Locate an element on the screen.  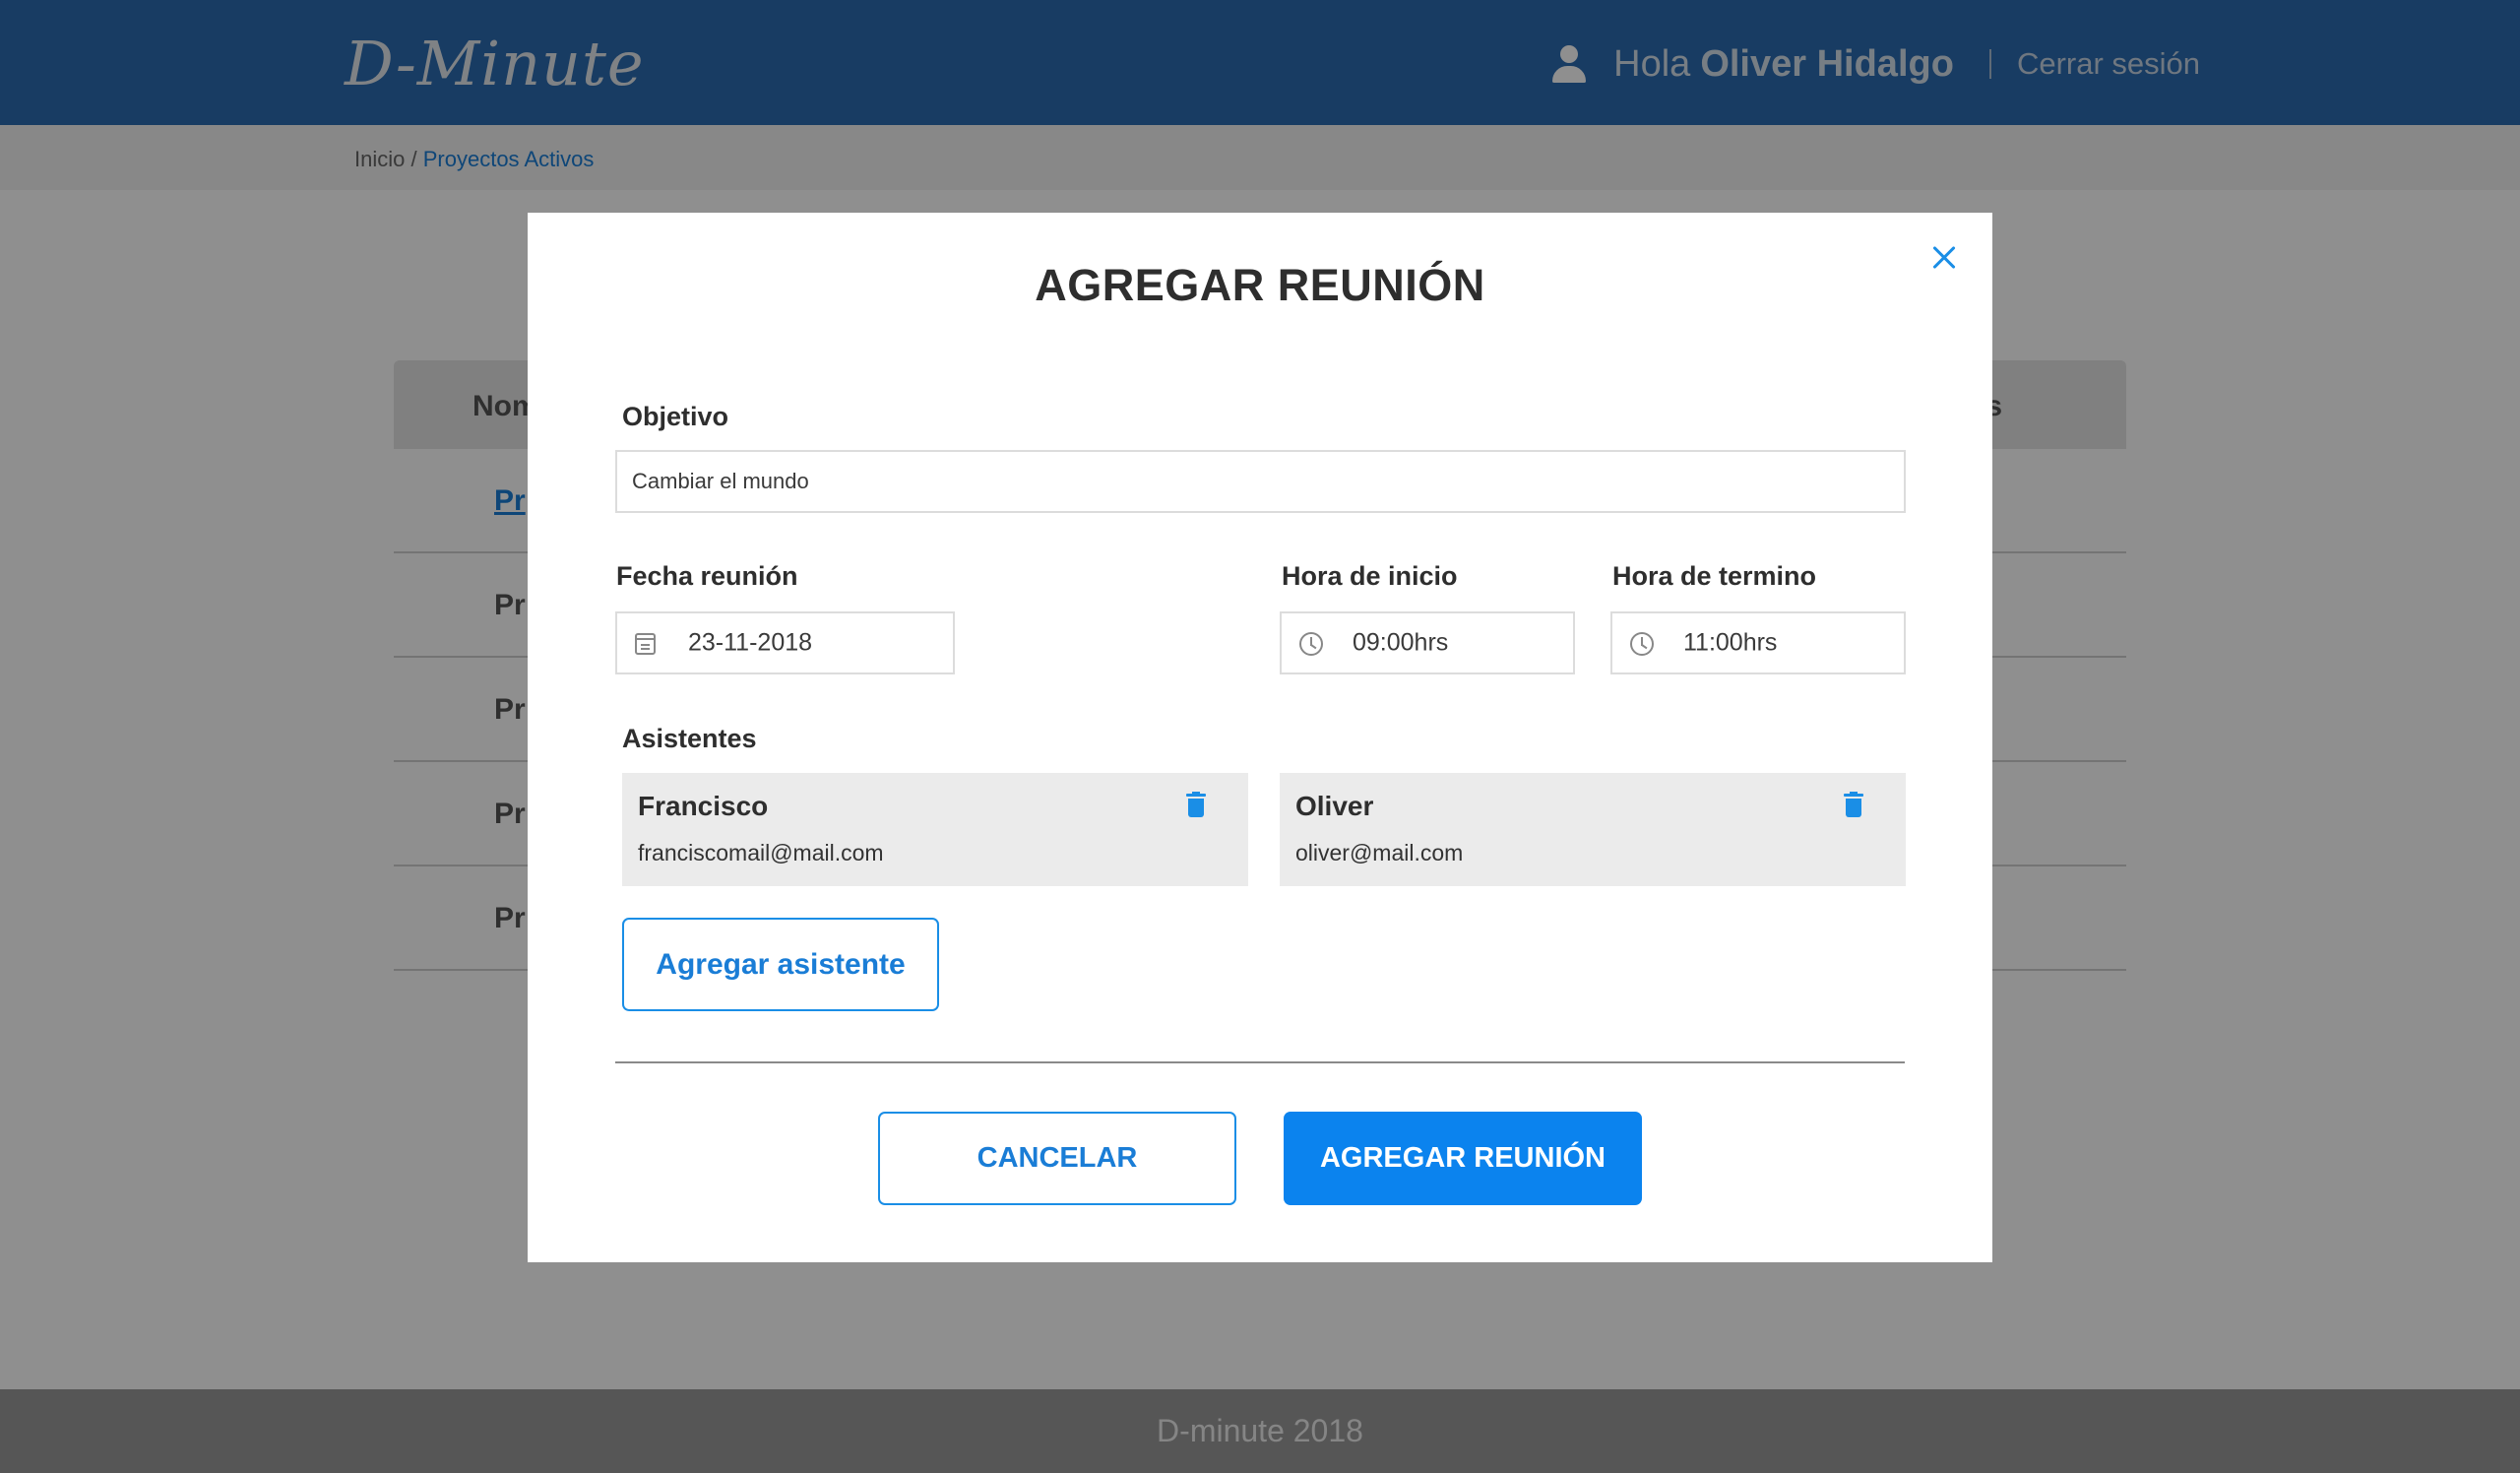
attendee-card: Oliver oliver@mail.com is located at coordinates (1593, 829).